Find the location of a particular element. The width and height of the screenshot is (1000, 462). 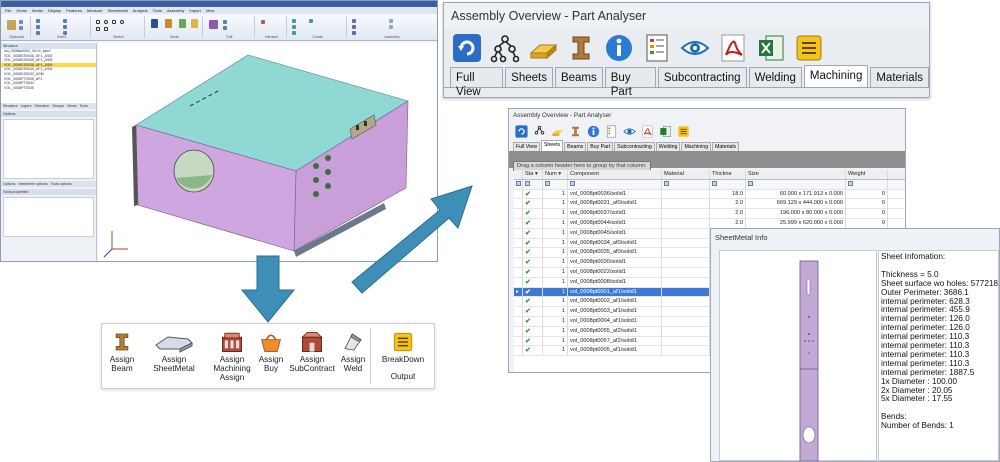

column-header-weight: Weight is located at coordinates (867, 174).